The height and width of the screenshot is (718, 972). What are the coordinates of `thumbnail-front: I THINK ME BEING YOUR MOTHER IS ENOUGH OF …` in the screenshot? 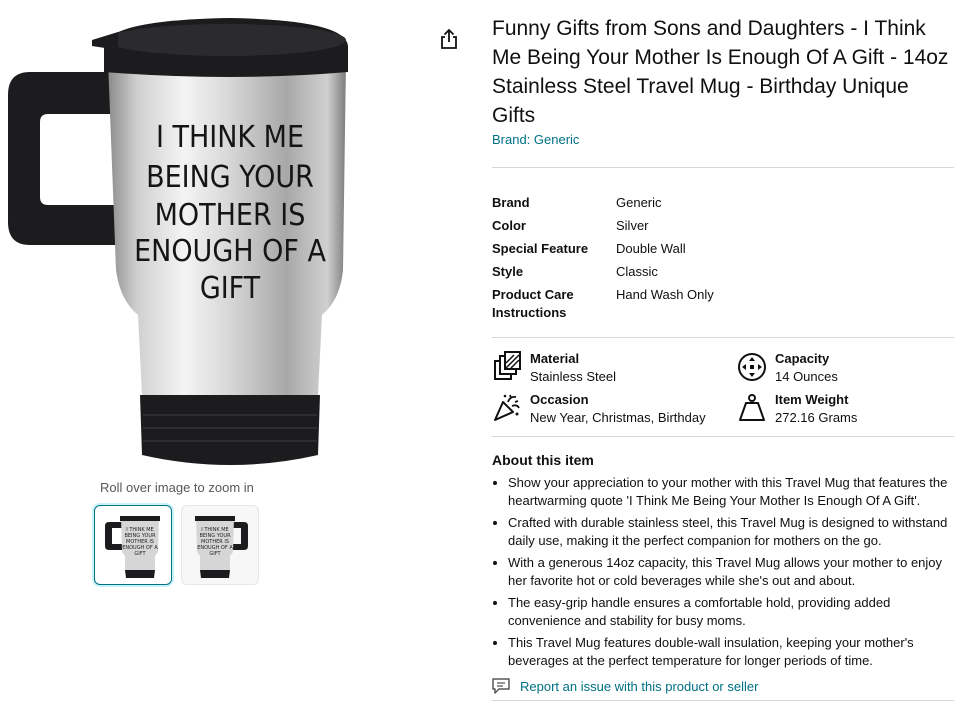 It's located at (133, 545).